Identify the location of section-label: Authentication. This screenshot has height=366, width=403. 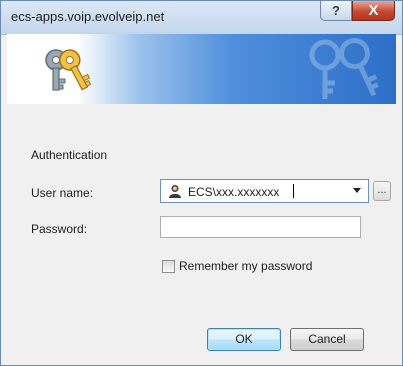
(69, 155).